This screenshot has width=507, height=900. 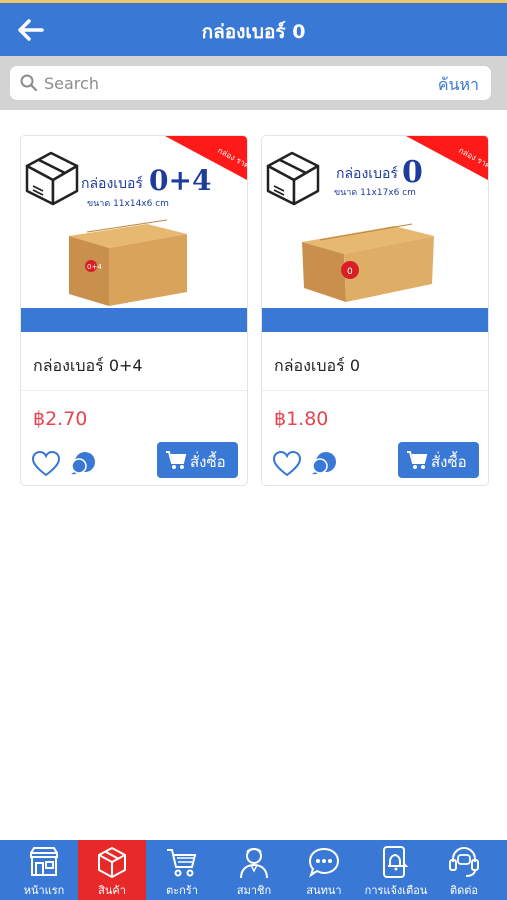 What do you see at coordinates (182, 890) in the screenshot?
I see `nav-label: ตะกร้า` at bounding box center [182, 890].